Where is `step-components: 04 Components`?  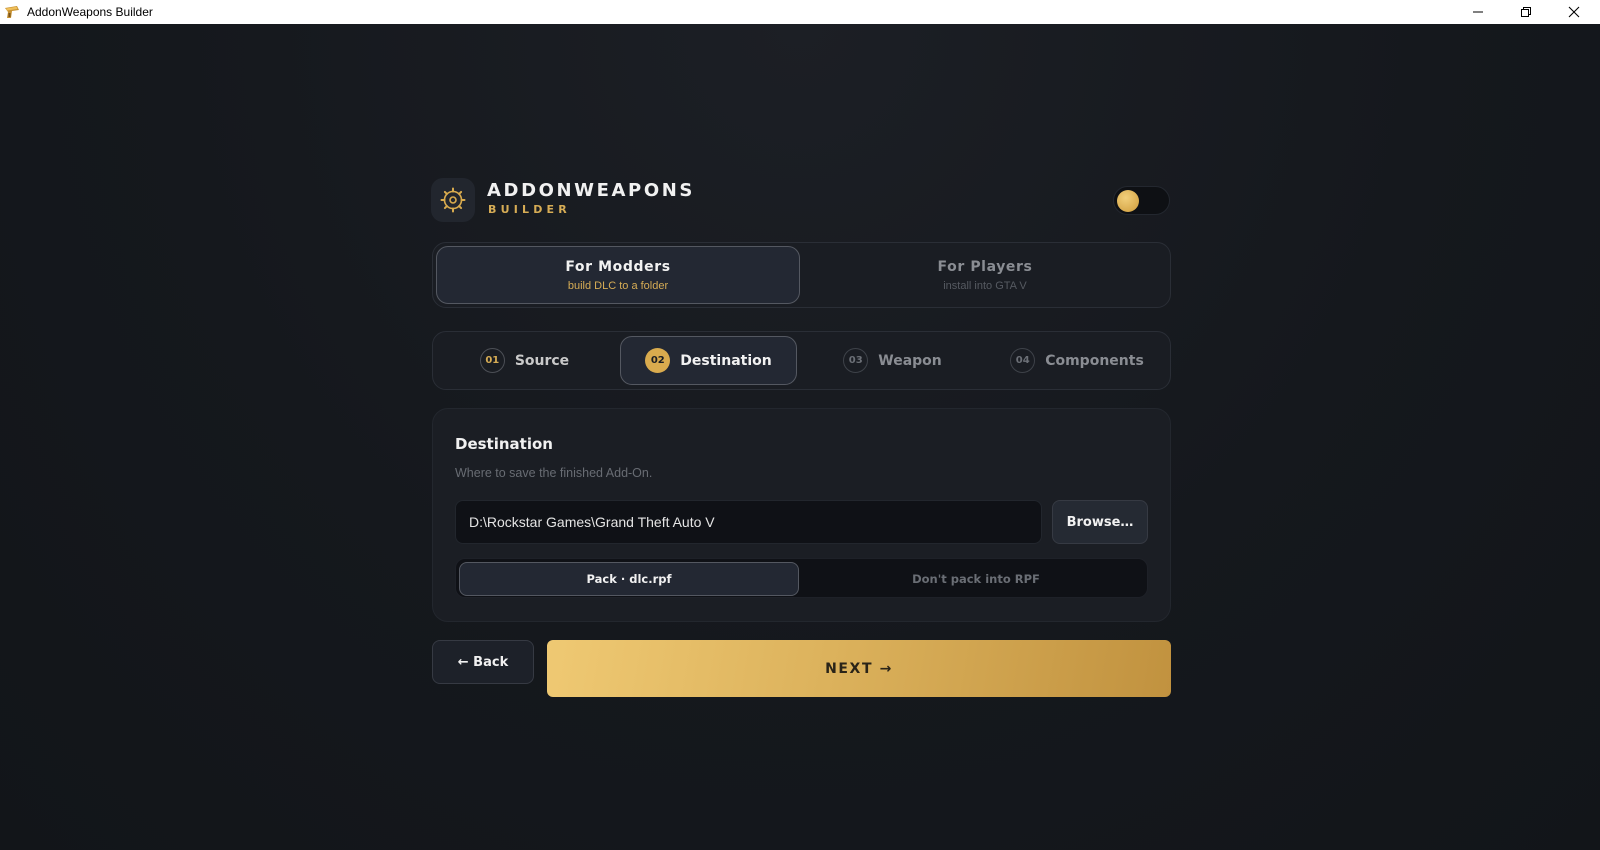 step-components: 04 Components is located at coordinates (1077, 360).